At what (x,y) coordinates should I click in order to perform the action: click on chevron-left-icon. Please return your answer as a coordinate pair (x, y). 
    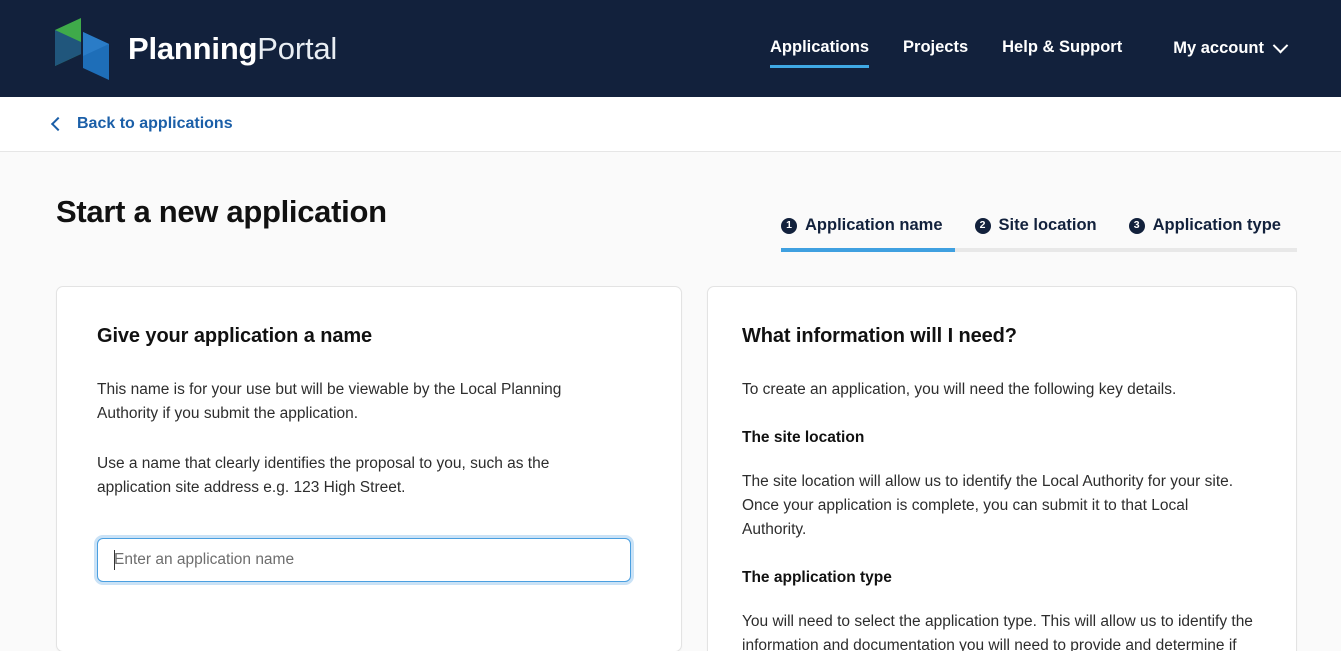
    Looking at the image, I should click on (58, 123).